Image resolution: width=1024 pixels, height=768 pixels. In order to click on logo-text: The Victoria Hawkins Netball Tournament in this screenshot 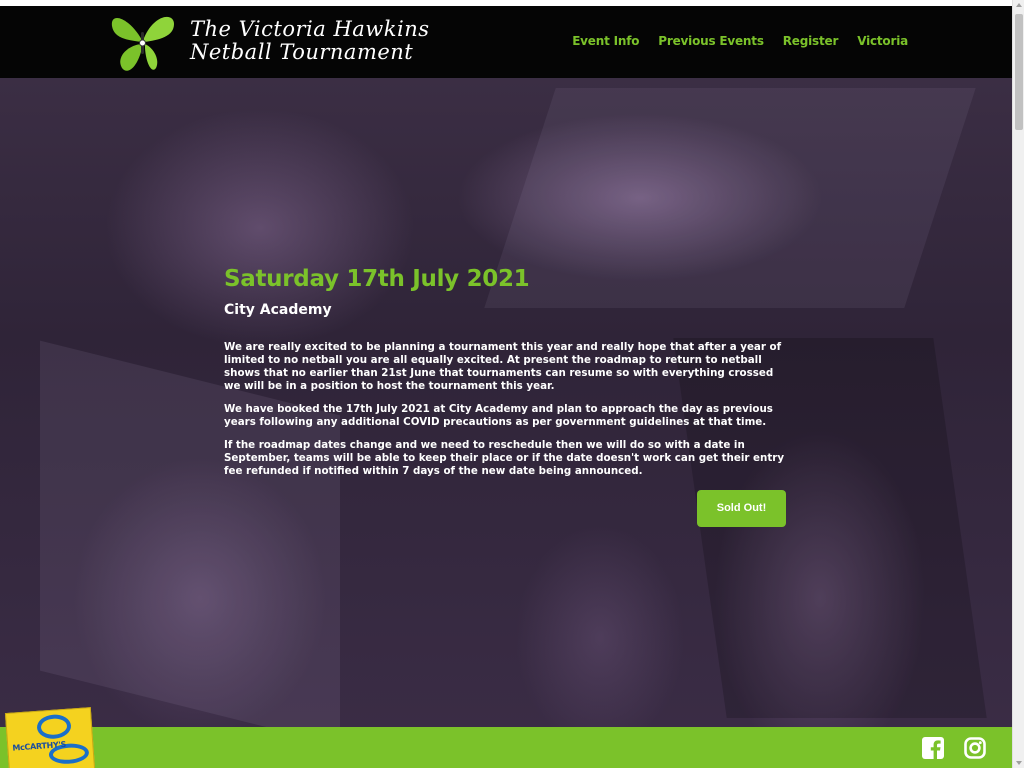, I will do `click(310, 41)`.